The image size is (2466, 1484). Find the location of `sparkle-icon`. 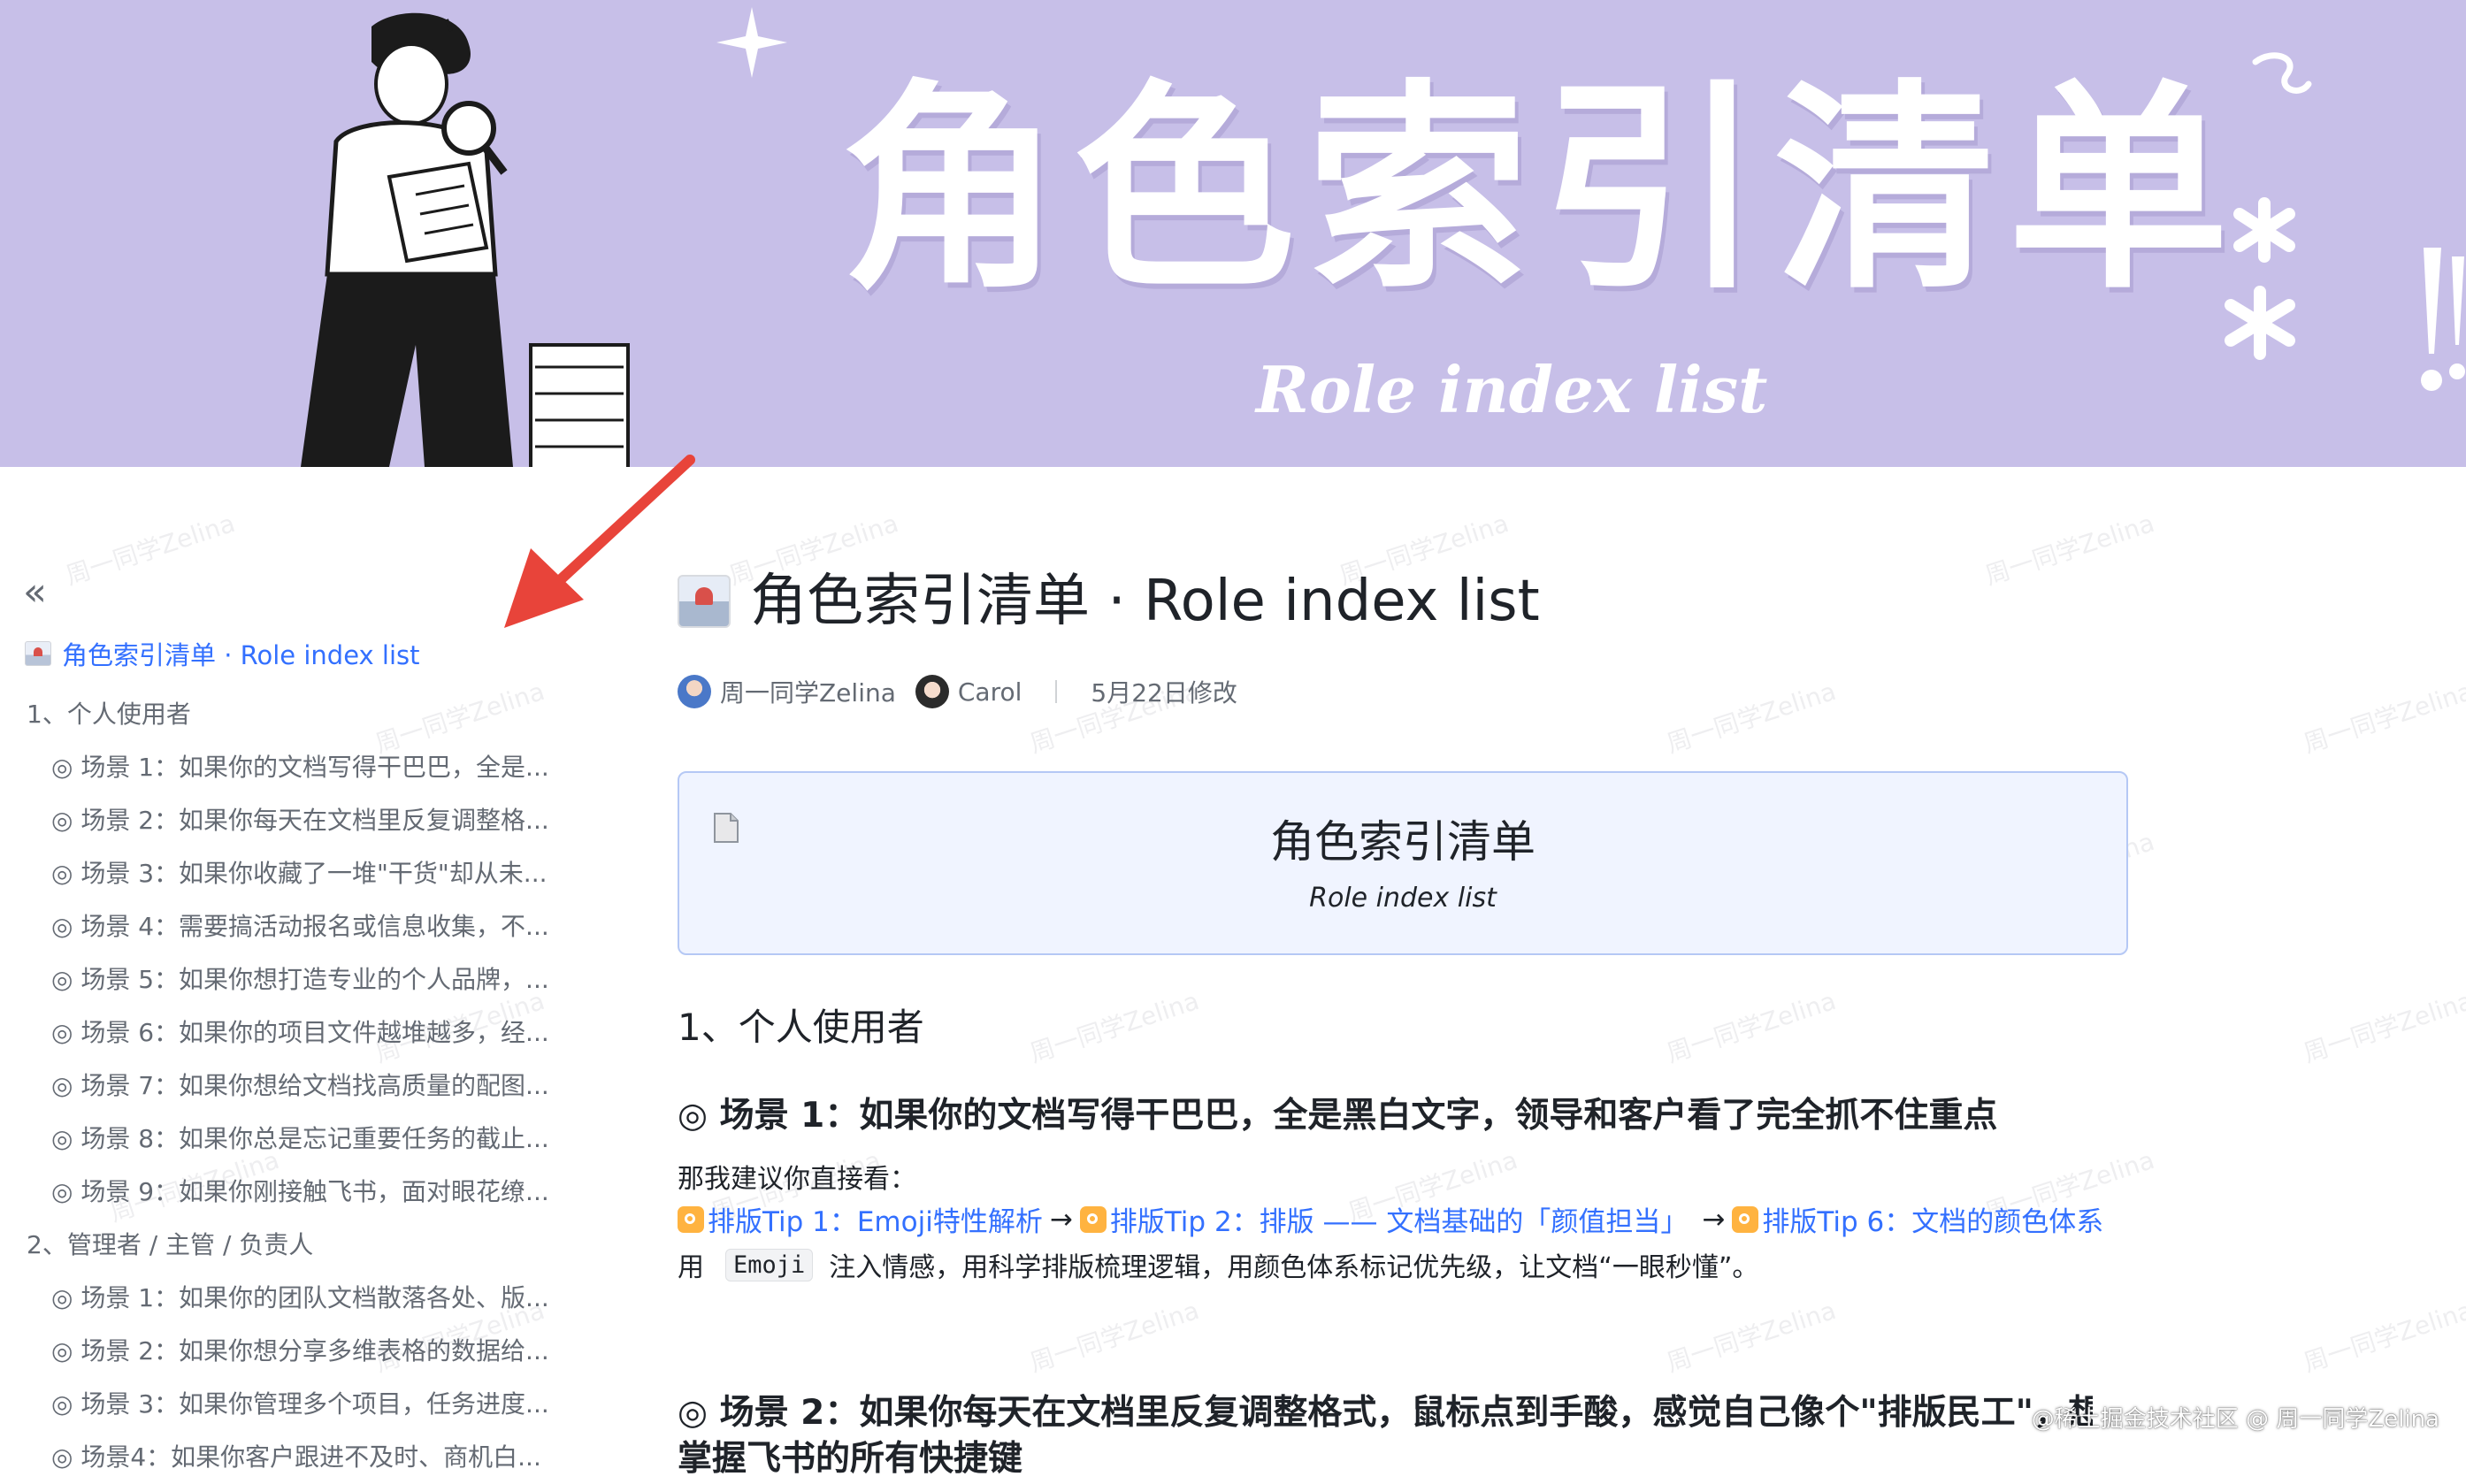

sparkle-icon is located at coordinates (751, 42).